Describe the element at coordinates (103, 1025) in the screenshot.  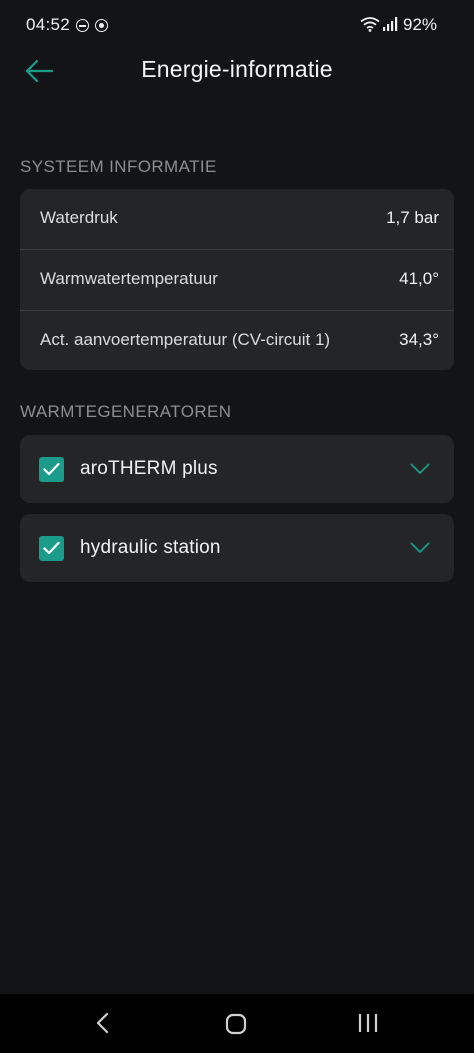
I see `nav-back-icon` at that location.